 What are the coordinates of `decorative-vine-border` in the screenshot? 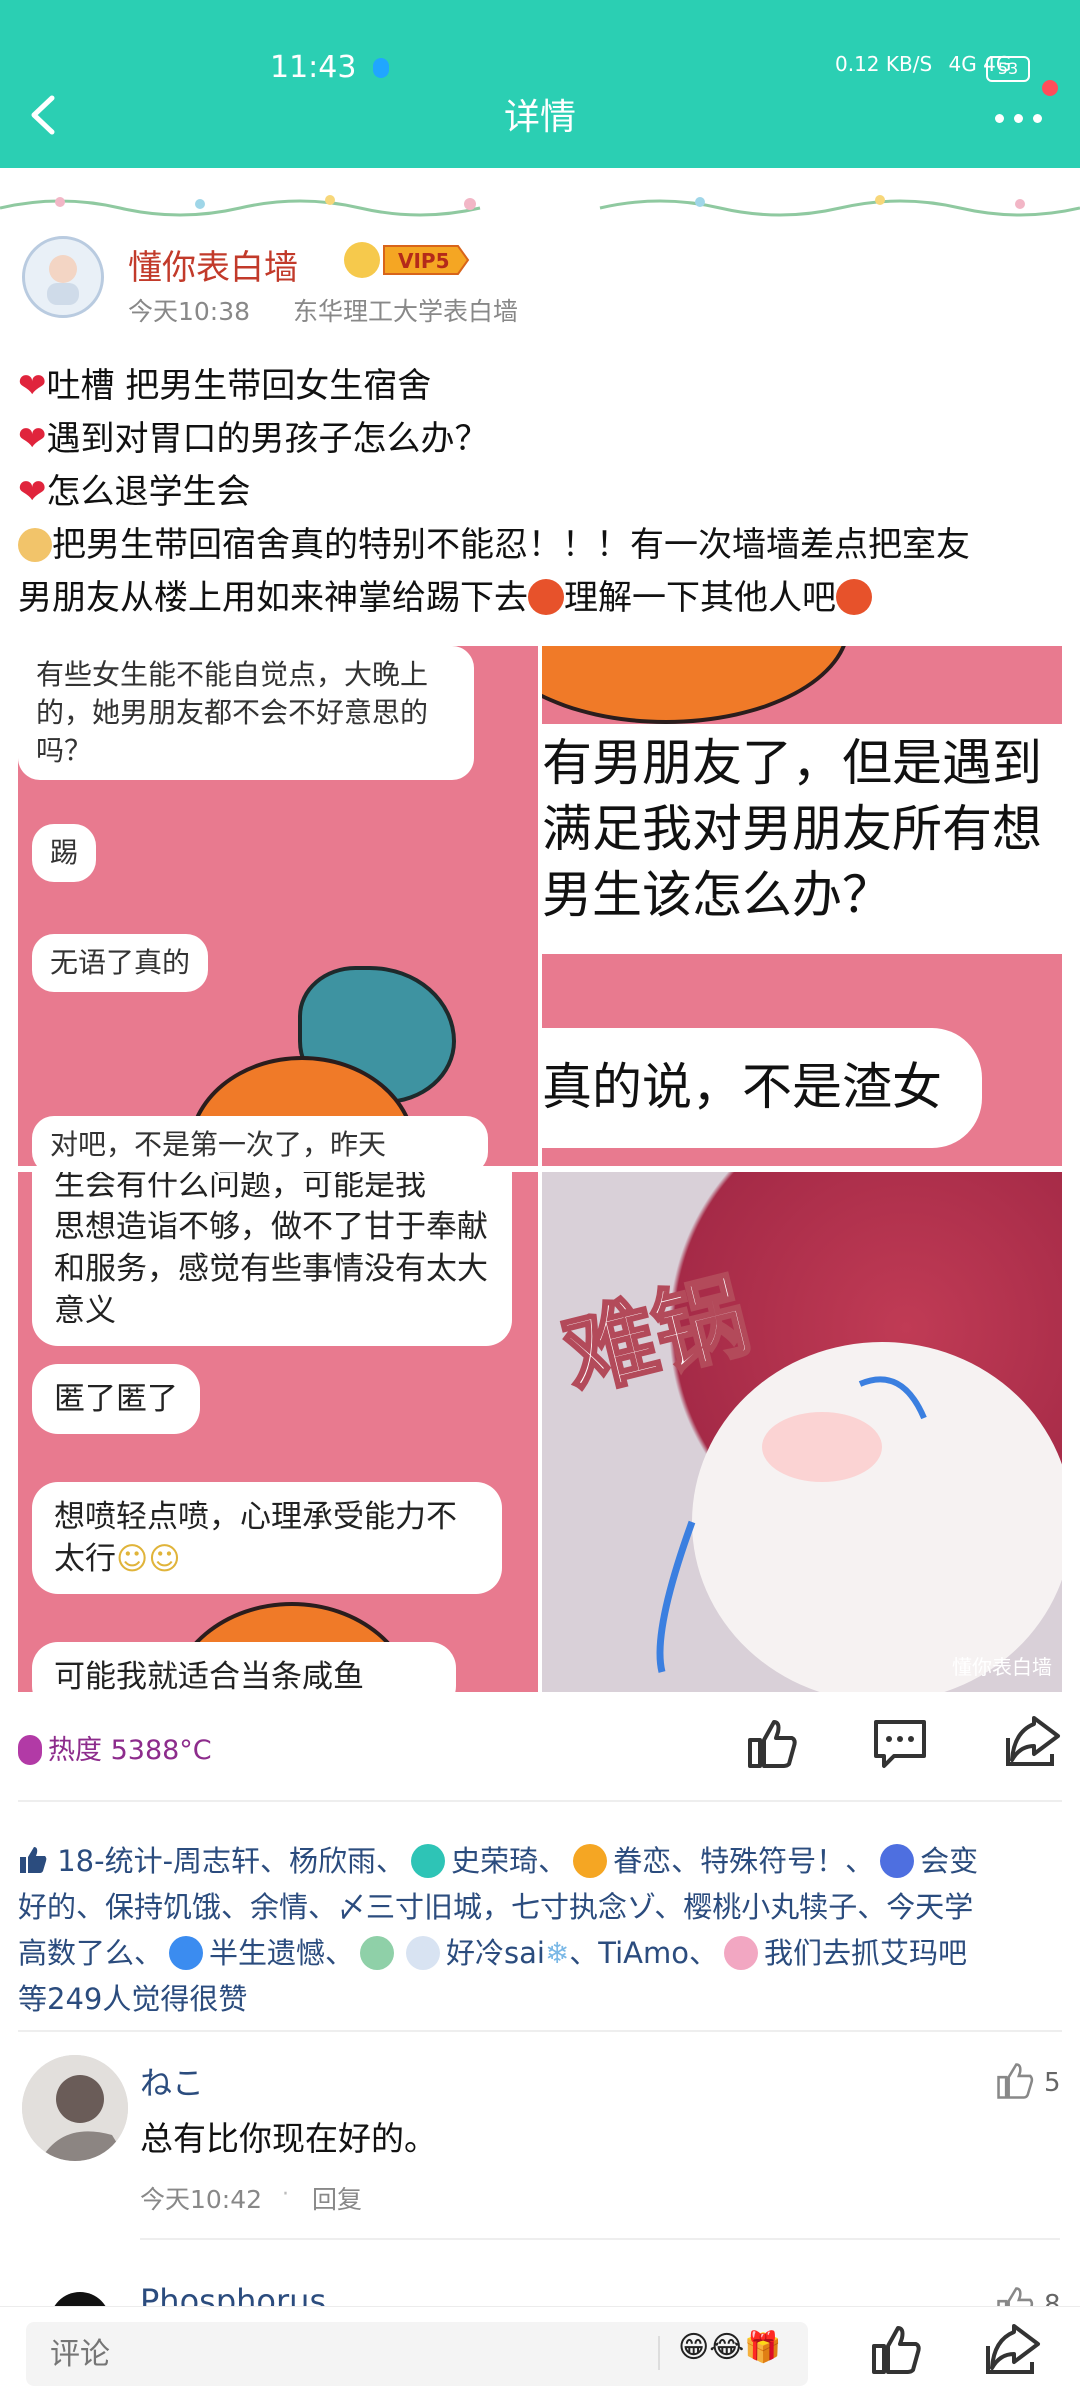 It's located at (540, 206).